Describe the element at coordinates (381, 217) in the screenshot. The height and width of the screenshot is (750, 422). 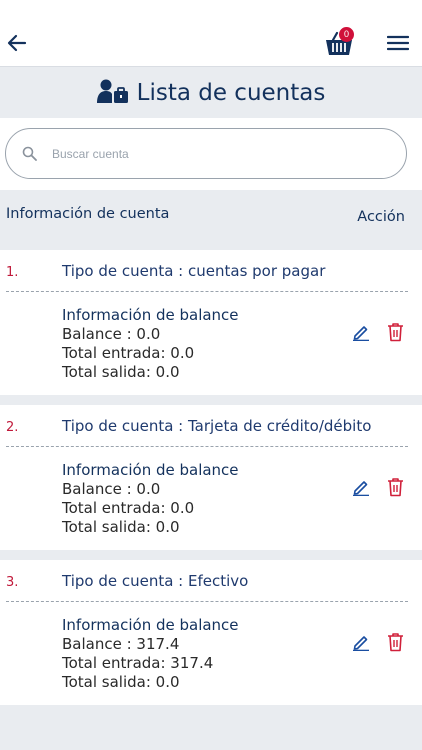
I see `column-header-action: Acción` at that location.